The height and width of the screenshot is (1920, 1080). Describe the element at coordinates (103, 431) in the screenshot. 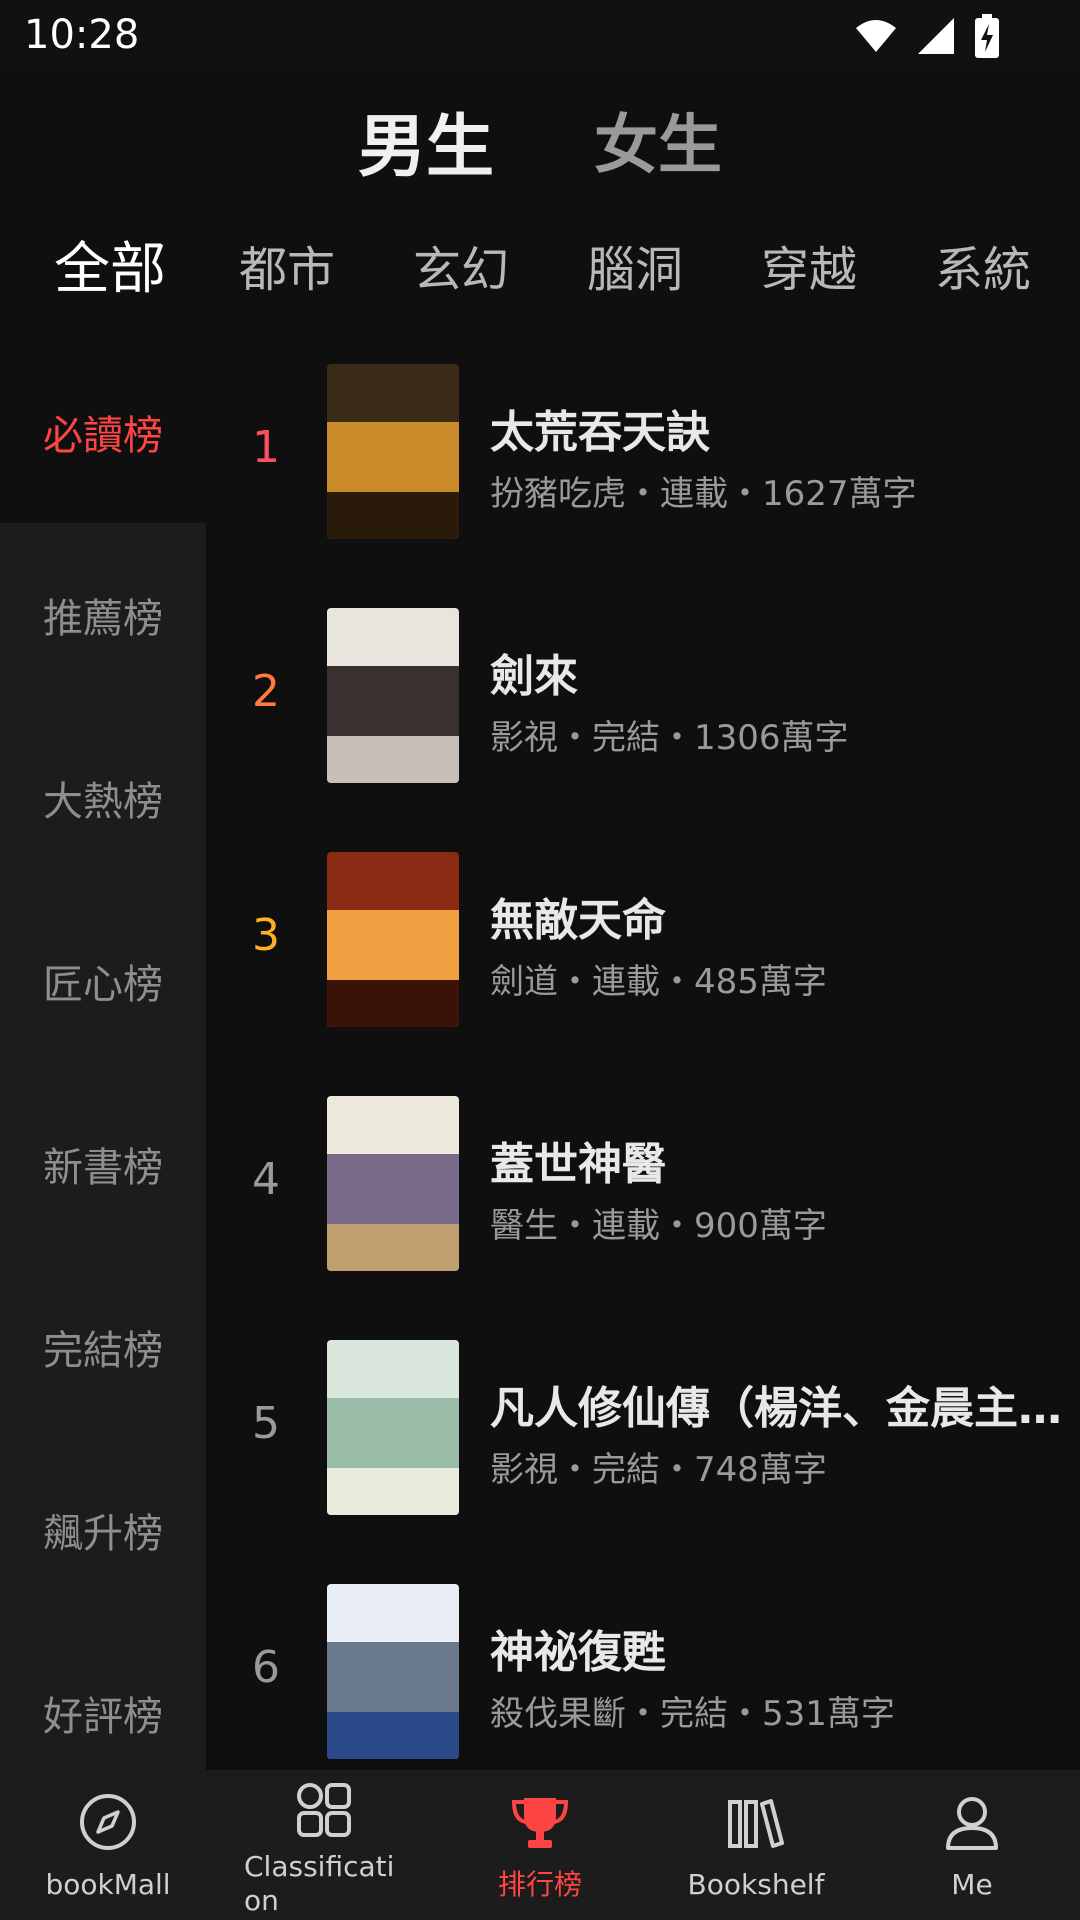

I see `sidebar-item-must-read: 必讀榜` at that location.